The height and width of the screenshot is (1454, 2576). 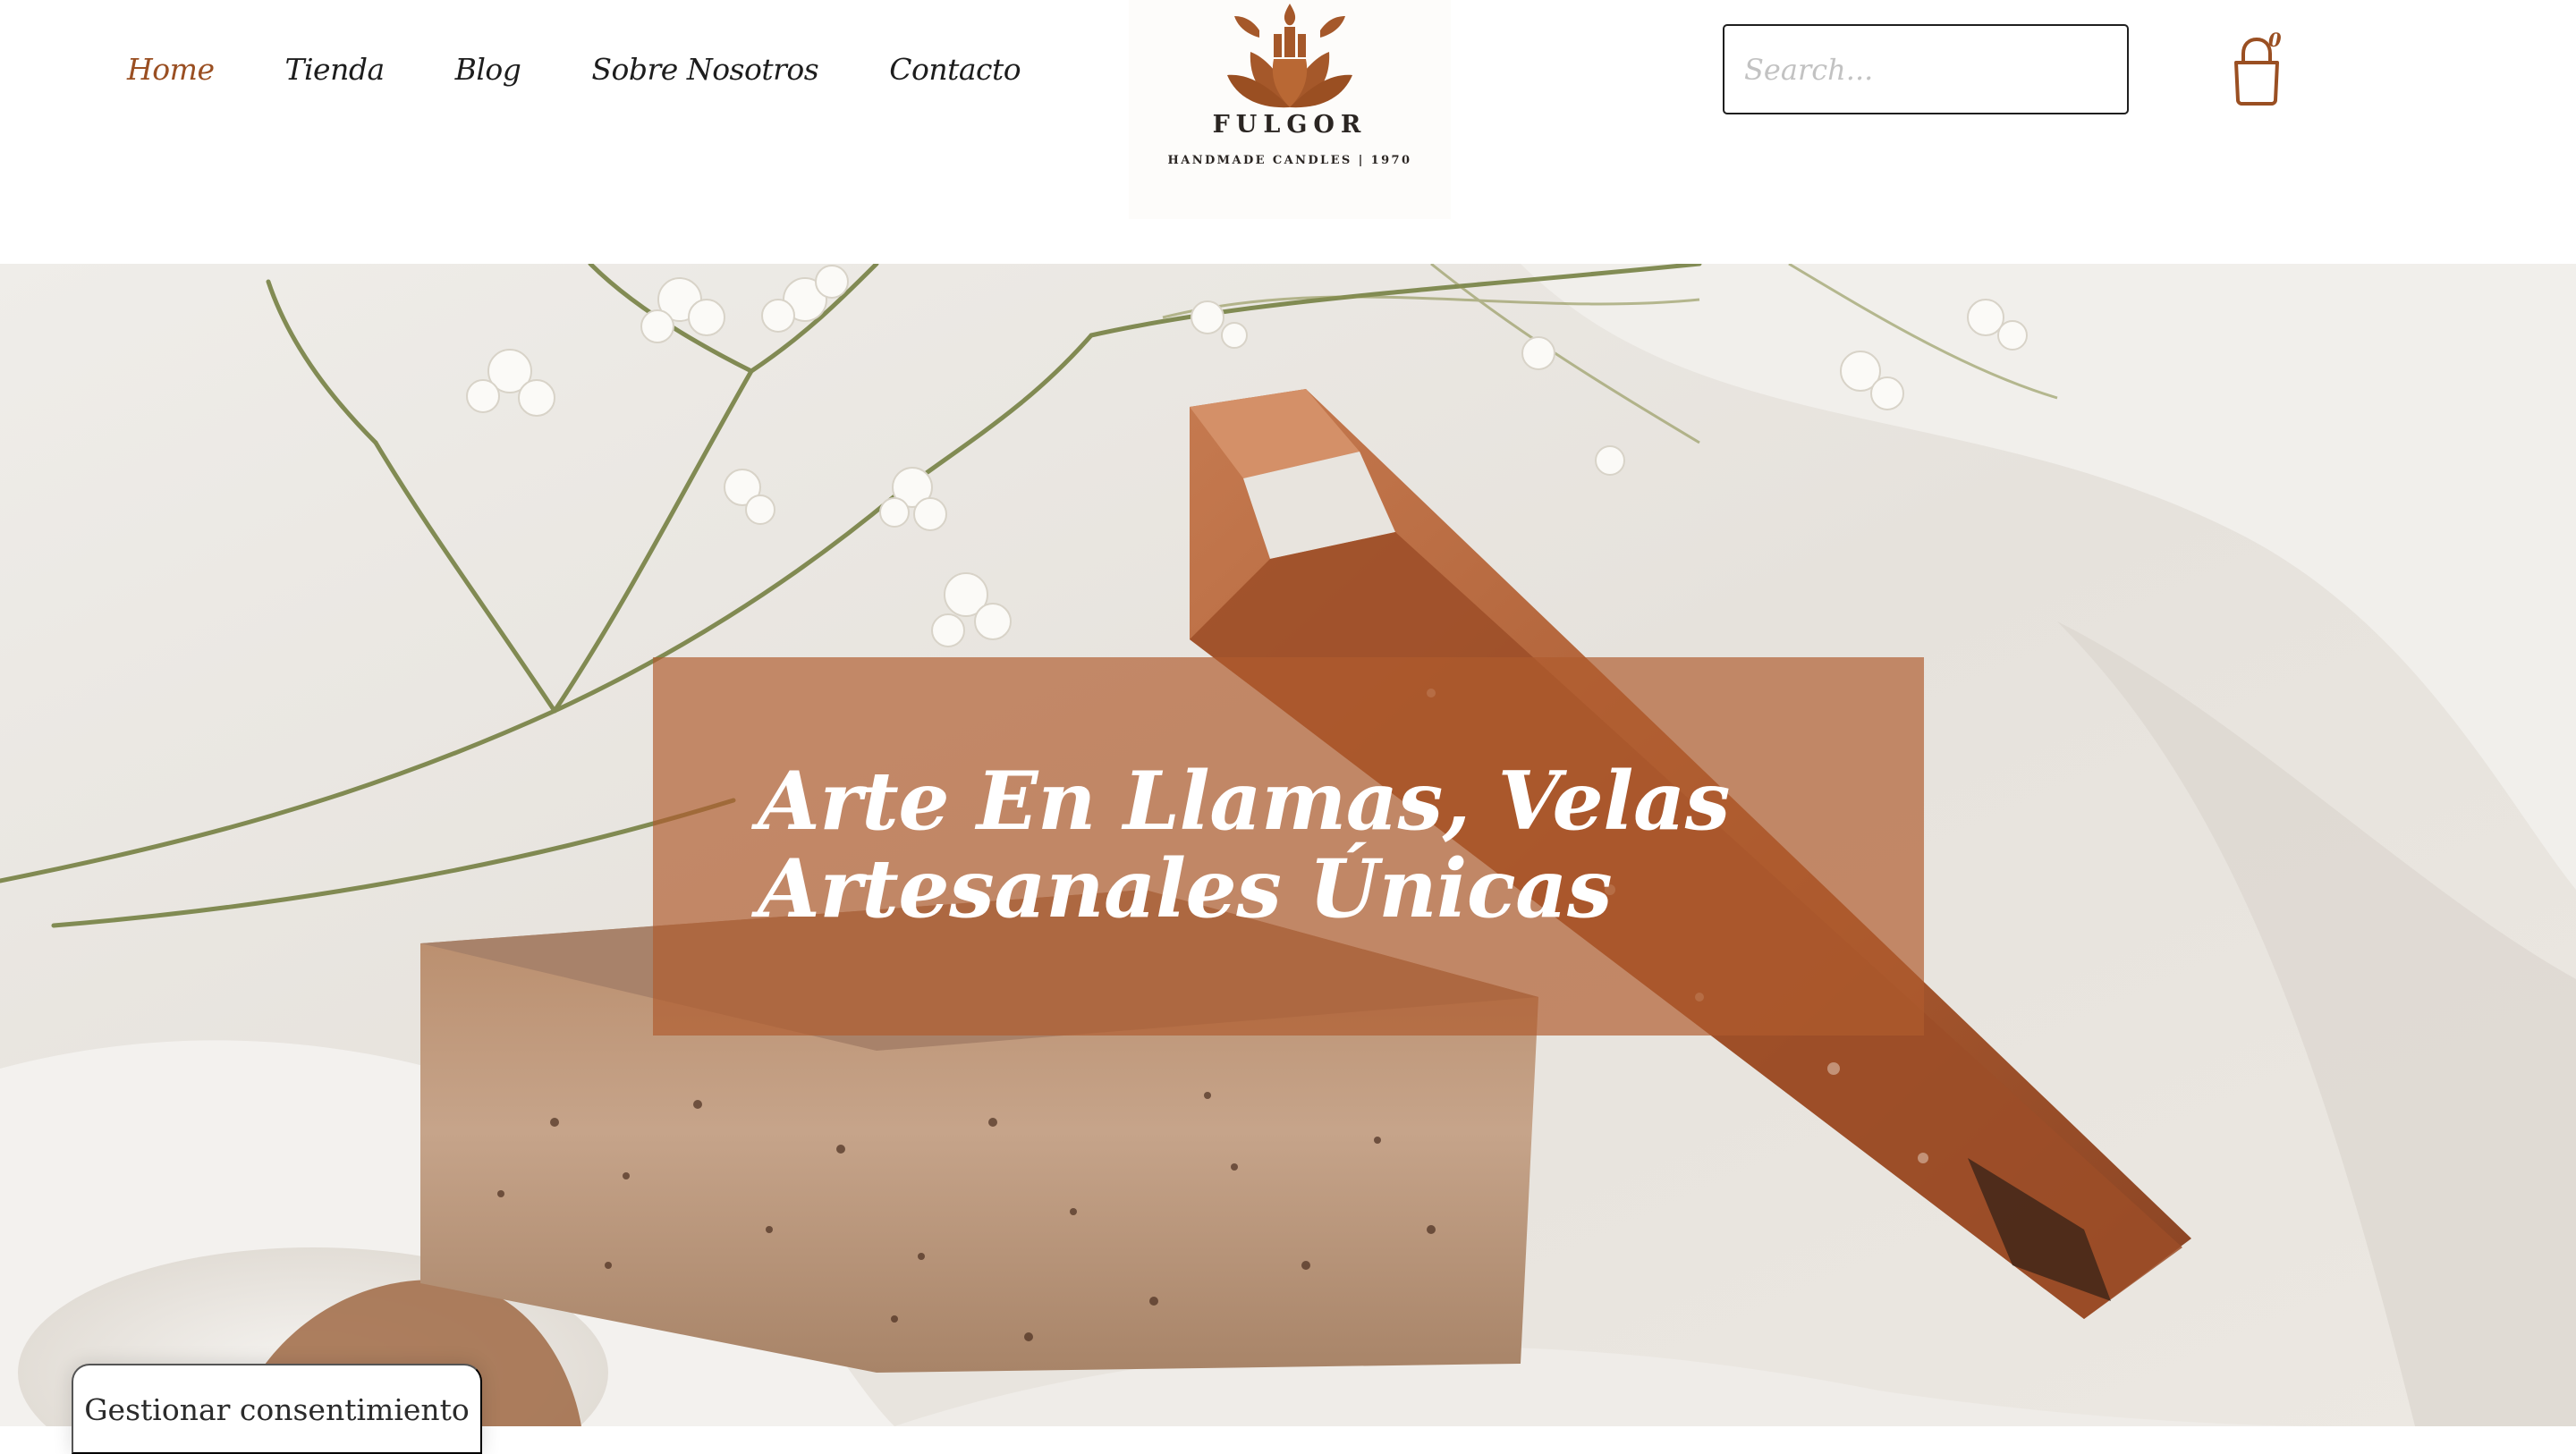 I want to click on search-input, so click(x=1925, y=69).